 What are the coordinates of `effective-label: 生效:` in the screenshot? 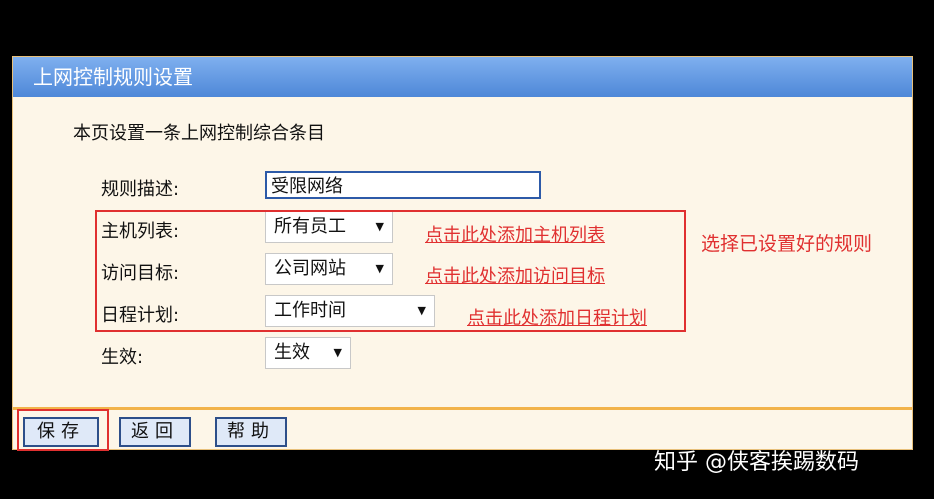 It's located at (122, 357).